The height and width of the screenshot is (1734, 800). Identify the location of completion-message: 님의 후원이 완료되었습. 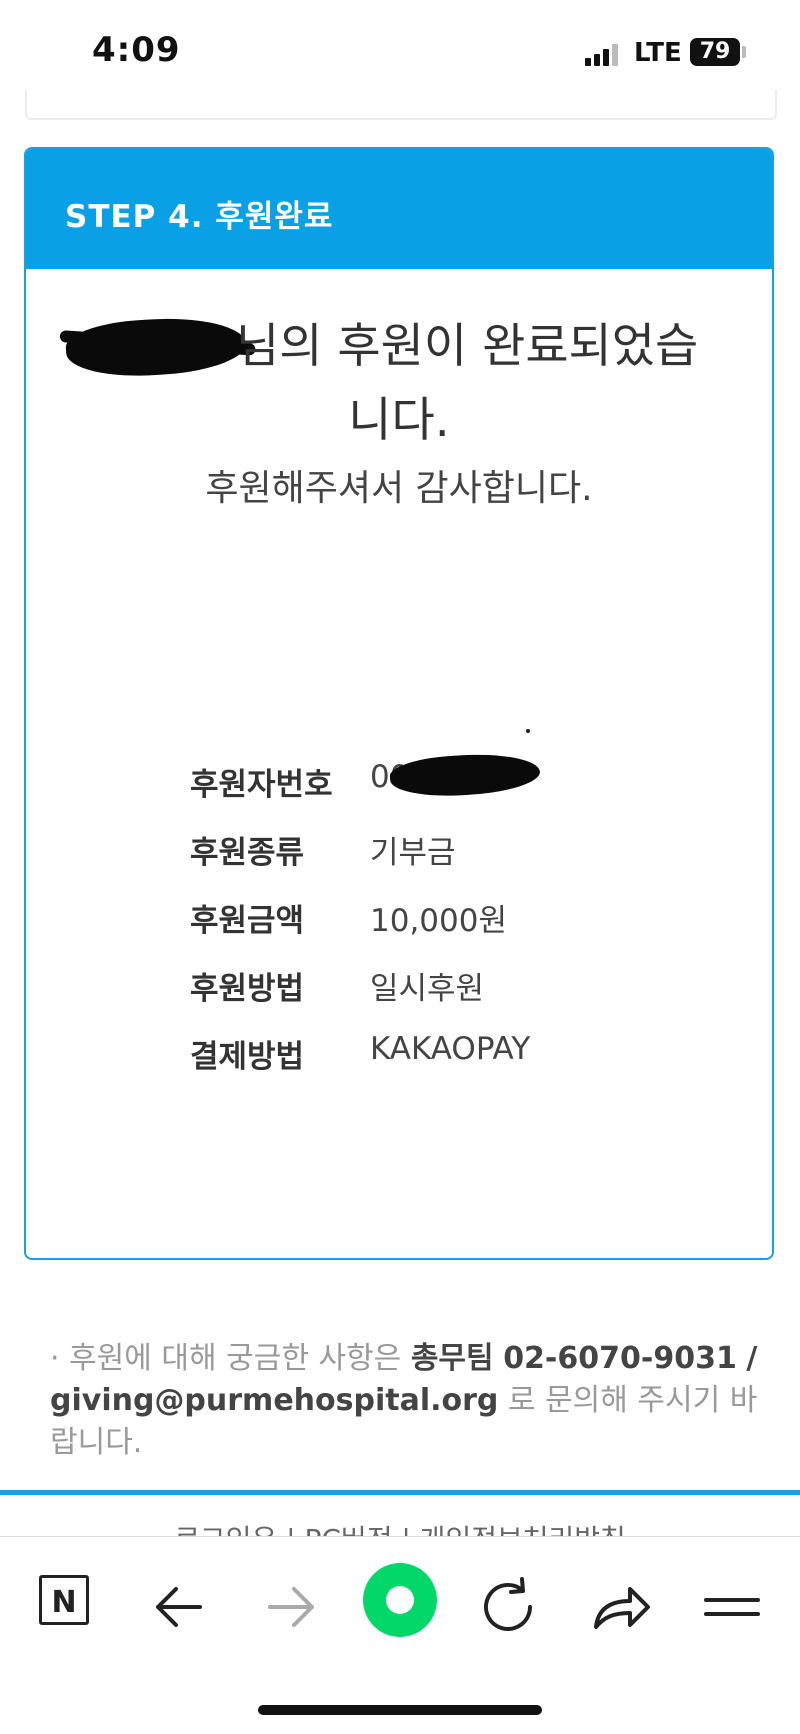
(467, 346).